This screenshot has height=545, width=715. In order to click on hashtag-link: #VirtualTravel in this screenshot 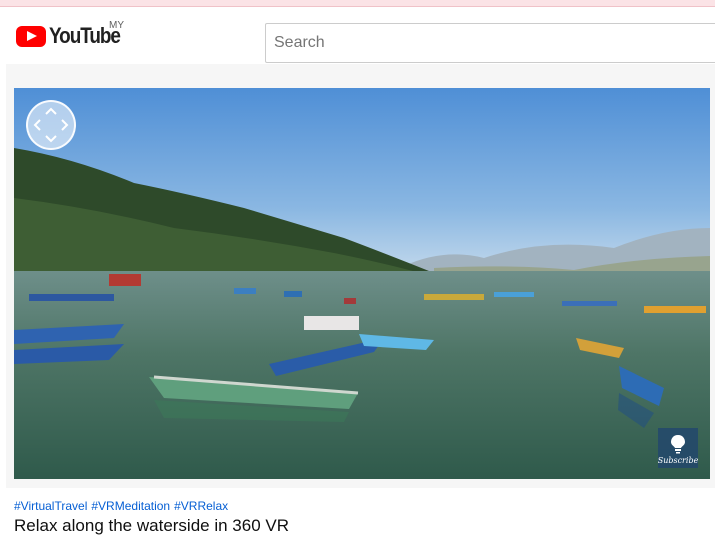, I will do `click(50, 506)`.